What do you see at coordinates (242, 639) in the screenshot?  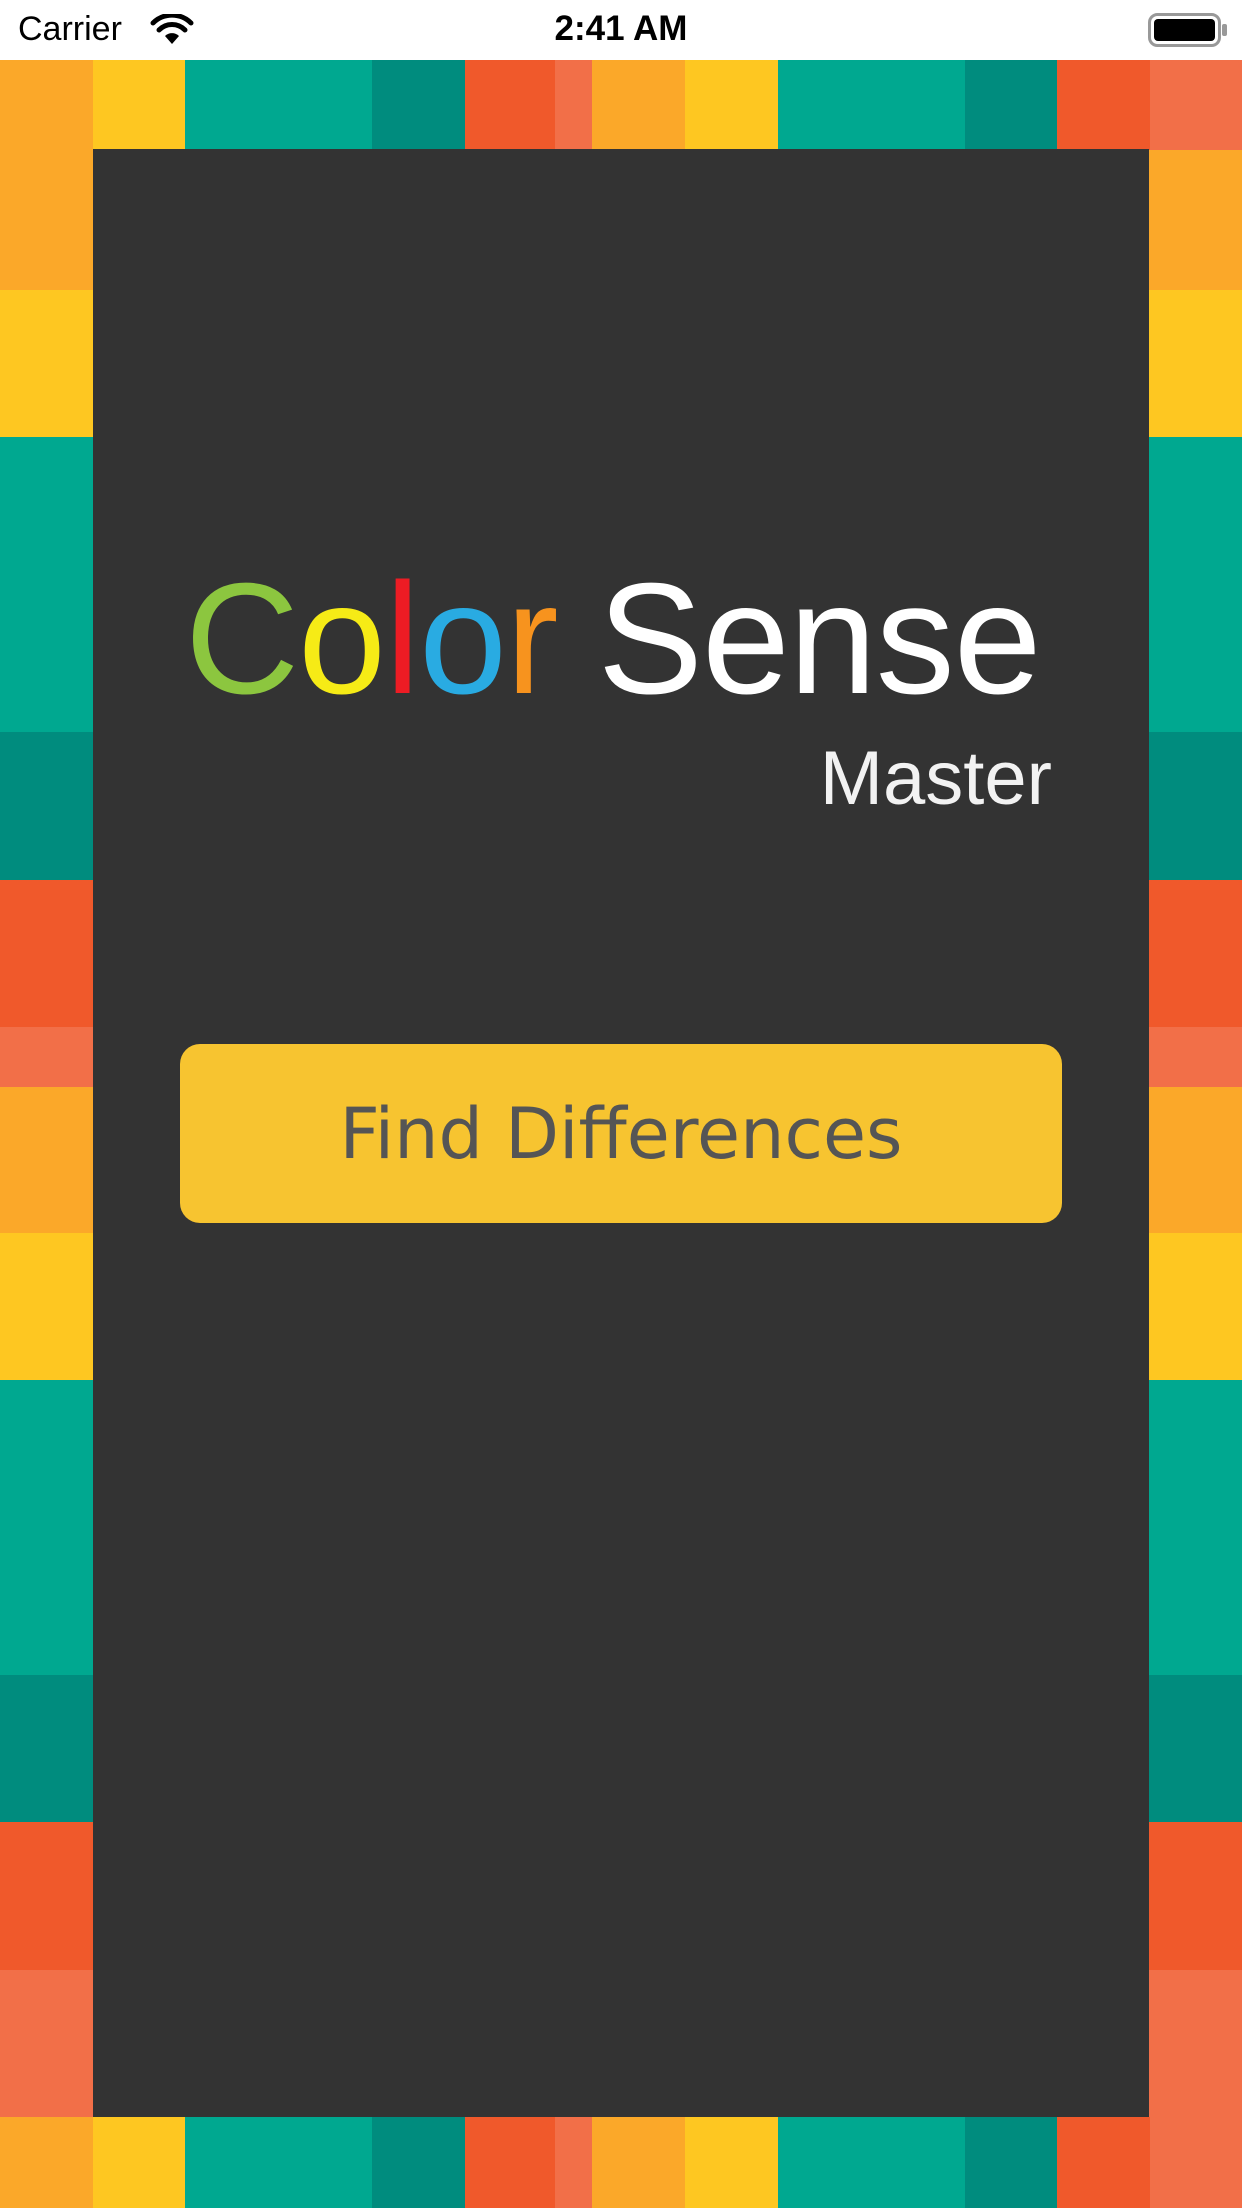 I see `logo-letter: C` at bounding box center [242, 639].